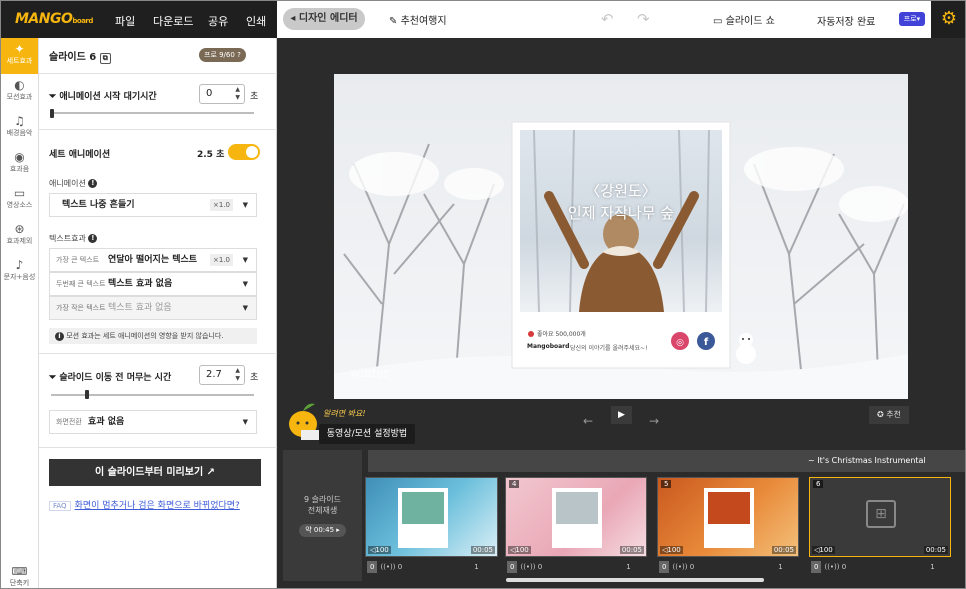 This screenshot has height=589, width=966. What do you see at coordinates (912, 19) in the screenshot?
I see `pro-badge: 프로▾` at bounding box center [912, 19].